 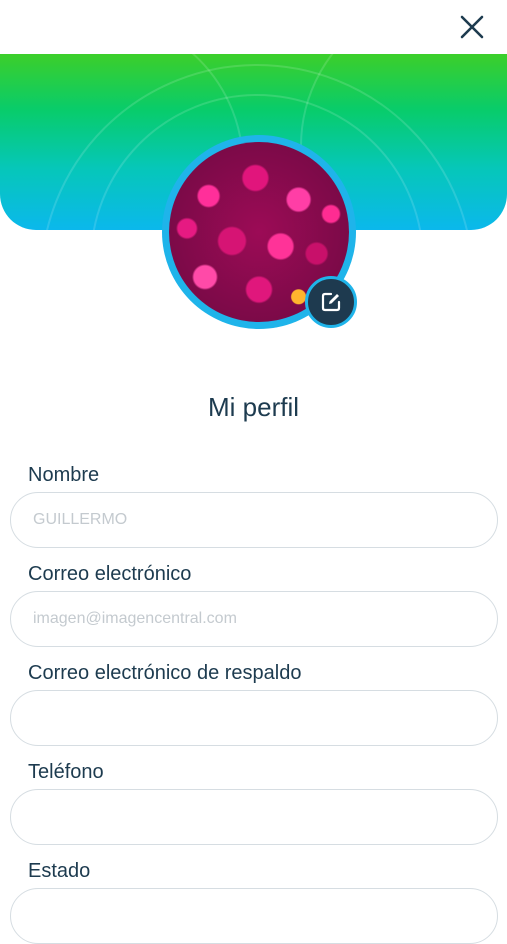 What do you see at coordinates (253, 27) in the screenshot?
I see `top-bar` at bounding box center [253, 27].